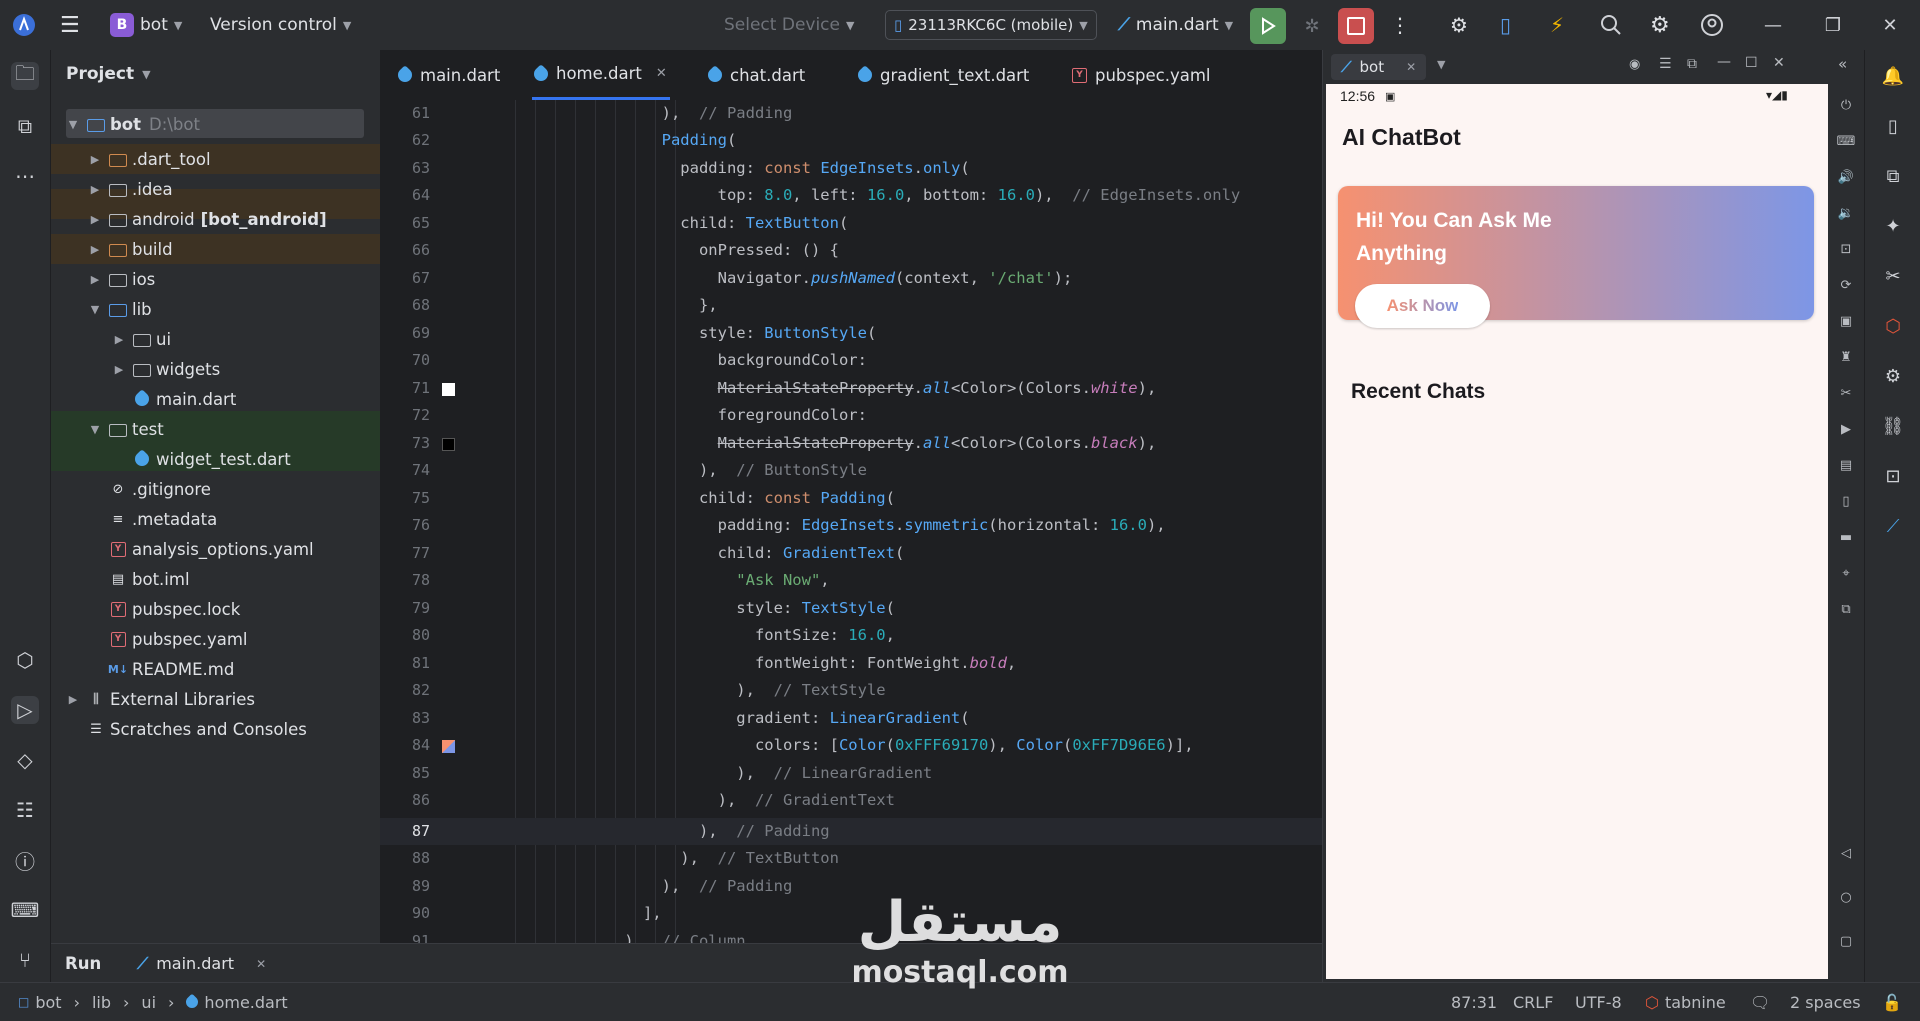 The image size is (1920, 1021). What do you see at coordinates (448, 389) in the screenshot?
I see `color-swatch-white` at bounding box center [448, 389].